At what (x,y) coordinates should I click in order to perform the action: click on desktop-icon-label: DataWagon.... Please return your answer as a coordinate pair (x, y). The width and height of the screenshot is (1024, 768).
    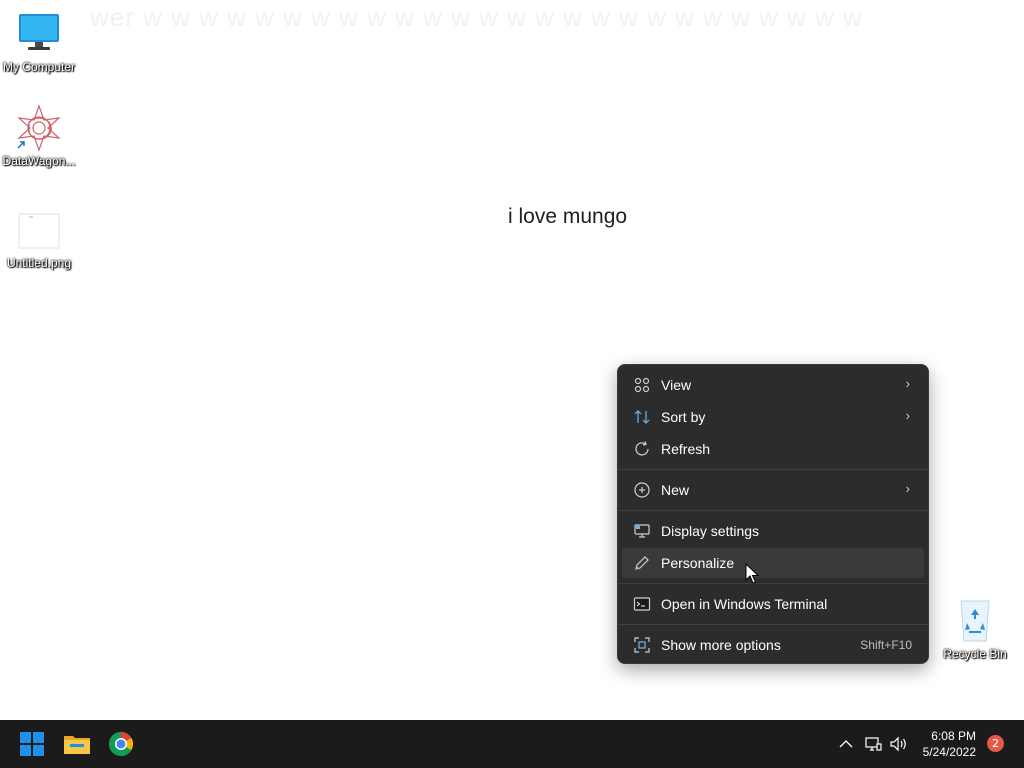
    Looking at the image, I should click on (39, 161).